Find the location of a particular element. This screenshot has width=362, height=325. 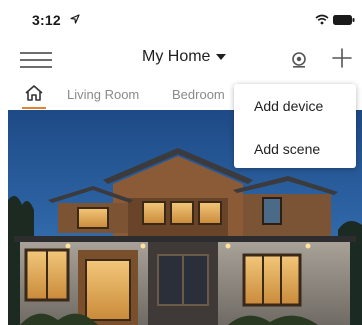

home-title: My Home is located at coordinates (176, 56).